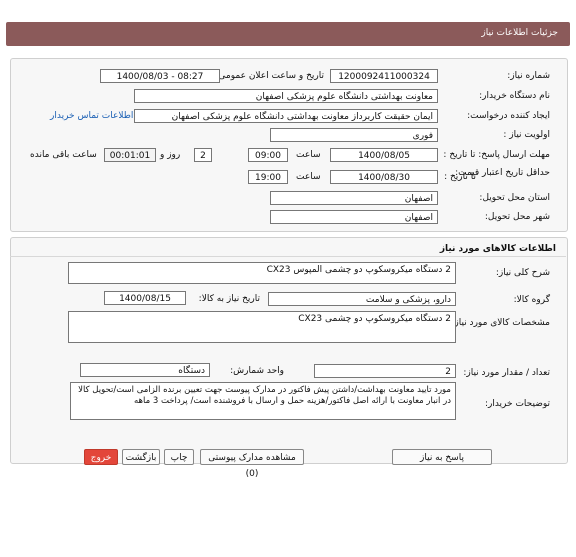 The image size is (576, 557). What do you see at coordinates (308, 155) in the screenshot?
I see `reply-time-label: ساعت` at bounding box center [308, 155].